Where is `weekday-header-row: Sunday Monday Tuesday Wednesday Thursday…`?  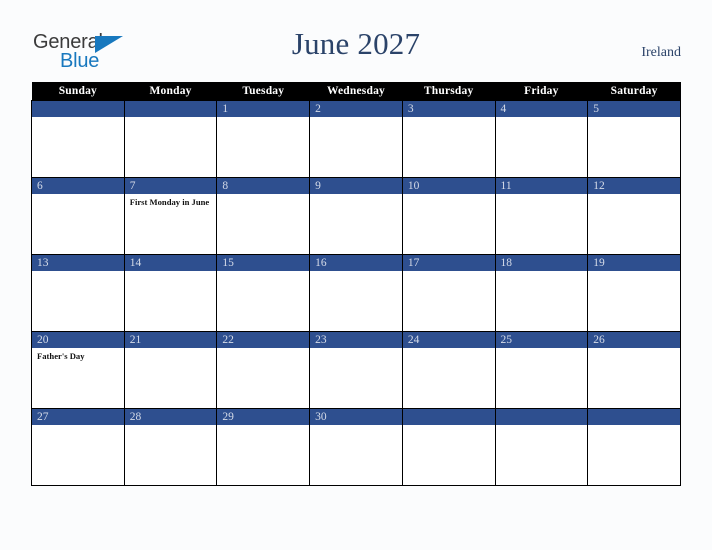
weekday-header-row: Sunday Monday Tuesday Wednesday Thursday… is located at coordinates (356, 91).